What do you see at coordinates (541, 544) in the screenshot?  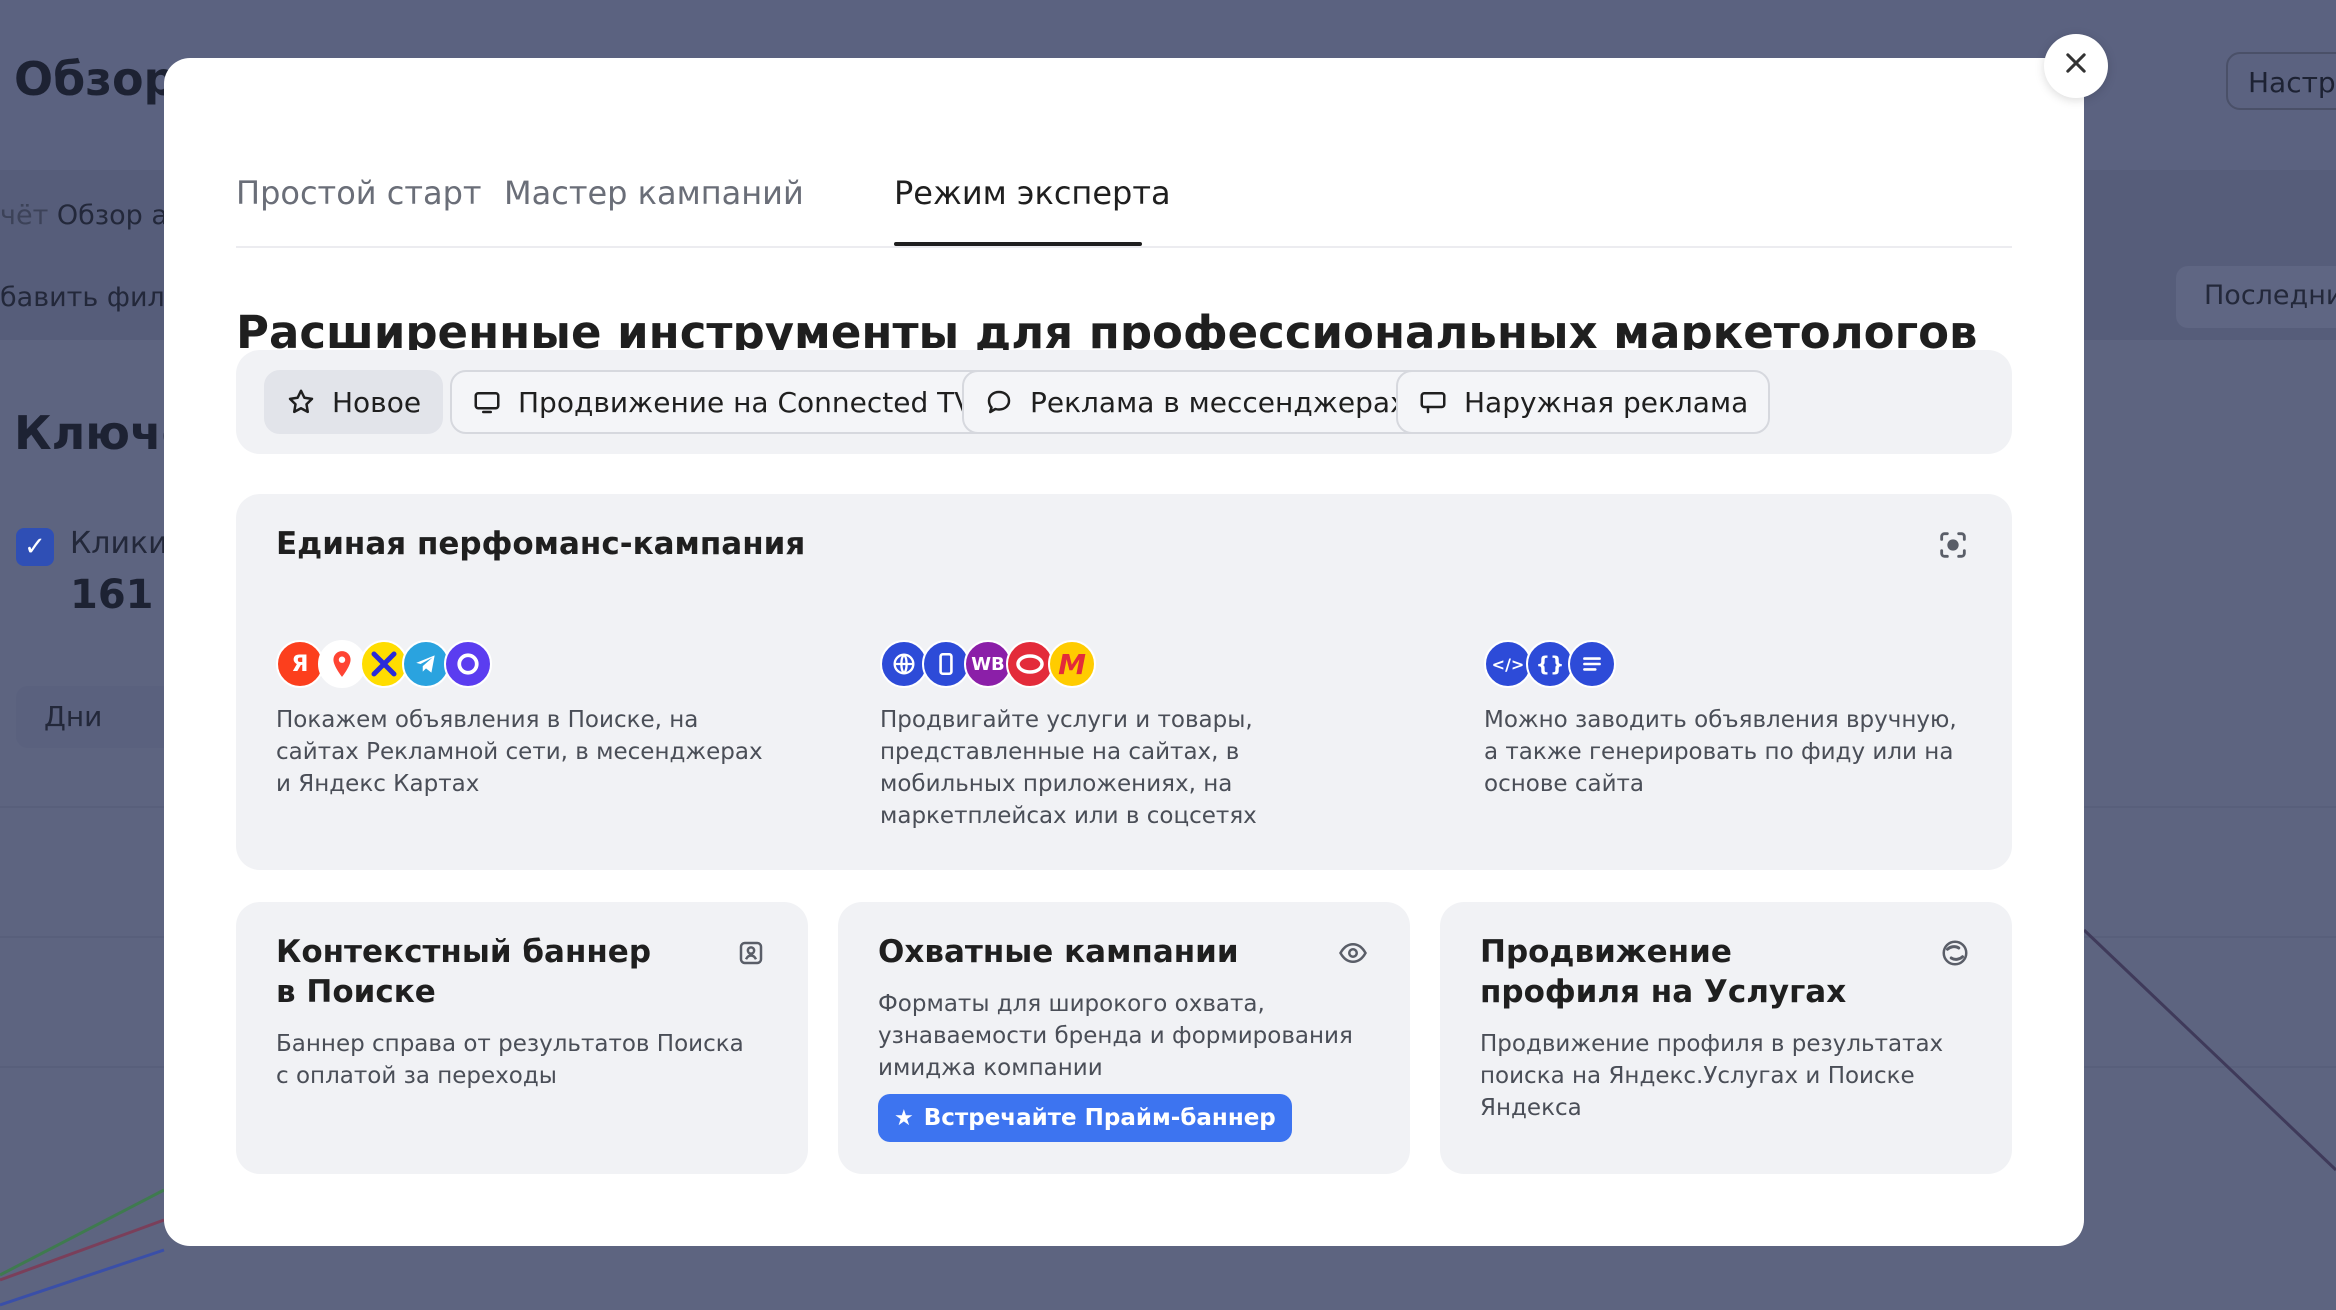 I see `card-title: Единая перфоманс-кампания` at bounding box center [541, 544].